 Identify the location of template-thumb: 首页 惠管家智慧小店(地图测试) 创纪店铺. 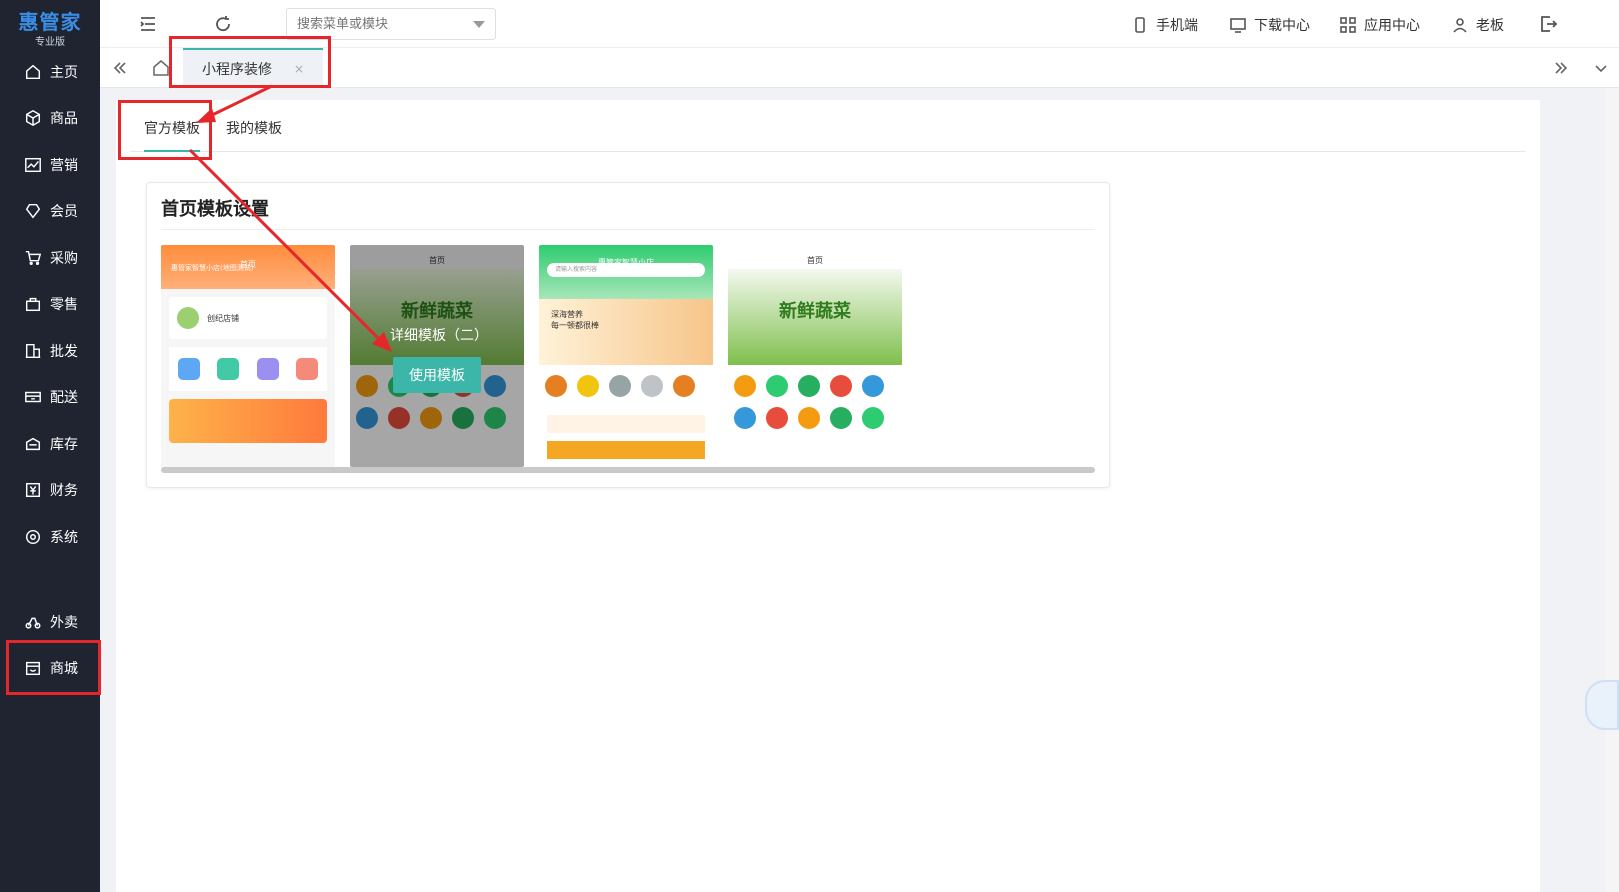
(248, 356).